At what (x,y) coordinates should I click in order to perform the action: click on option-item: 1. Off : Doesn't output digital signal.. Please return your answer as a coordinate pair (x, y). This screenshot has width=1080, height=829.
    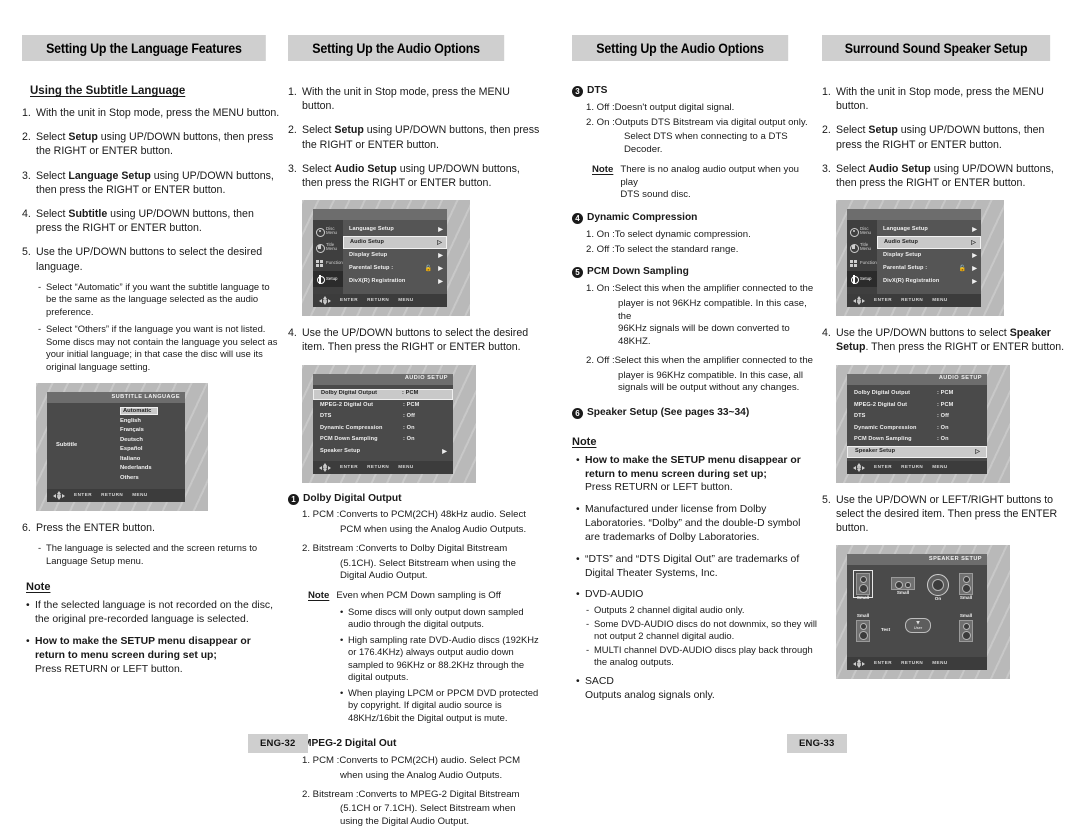
    Looking at the image, I should click on (702, 108).